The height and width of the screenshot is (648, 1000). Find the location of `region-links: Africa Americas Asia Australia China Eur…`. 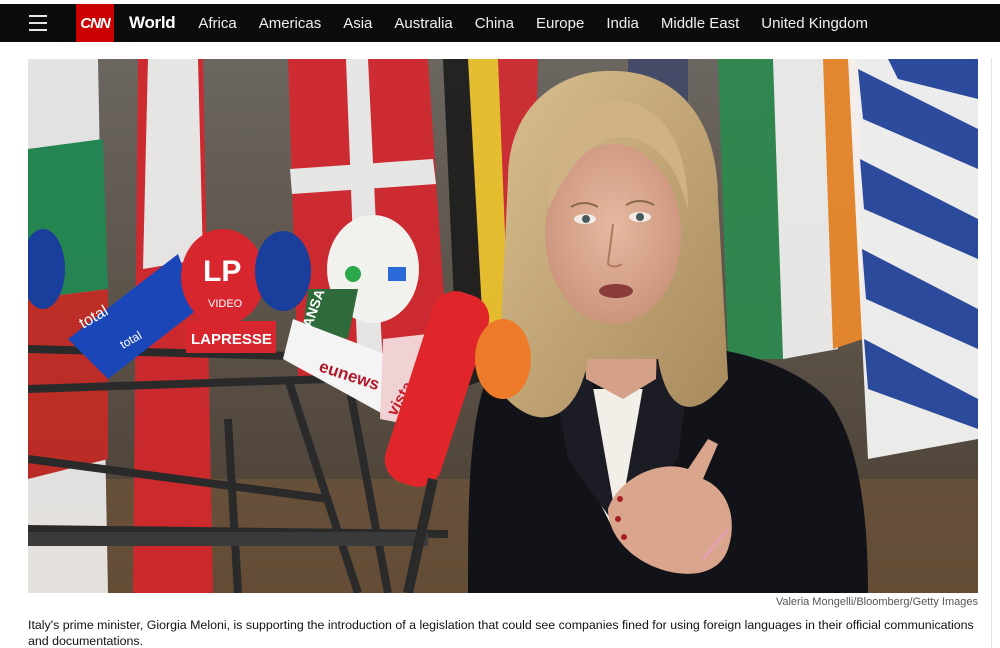

region-links: Africa Americas Asia Australia China Eur… is located at coordinates (533, 23).